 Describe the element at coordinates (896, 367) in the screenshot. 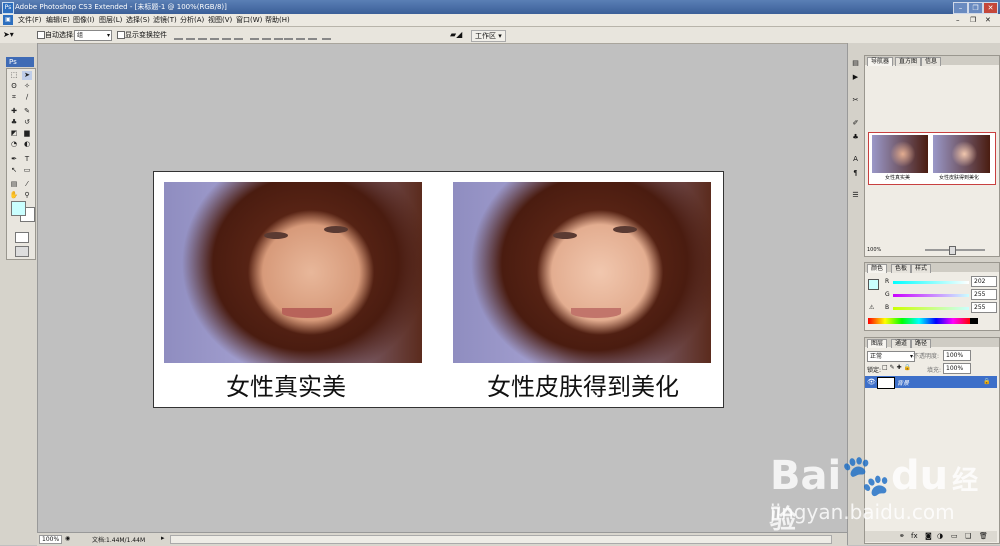

I see `lock-icons: □ ✎ ✚ 🔒` at that location.